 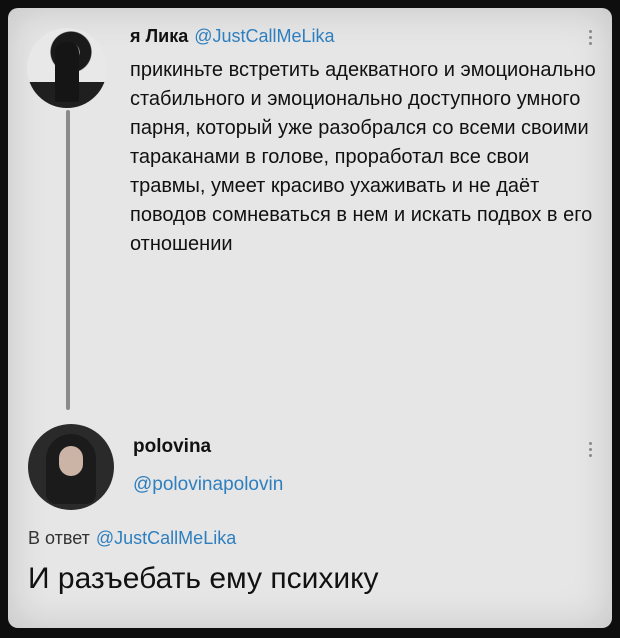 What do you see at coordinates (264, 36) in the screenshot?
I see `author-handle: @JustCallMeLika` at bounding box center [264, 36].